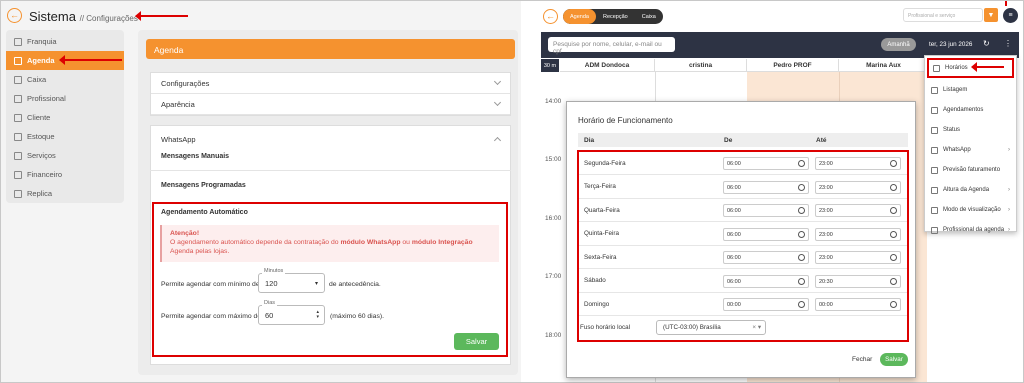  Describe the element at coordinates (649, 16) in the screenshot. I see `tab-caixa: Caixa` at that location.